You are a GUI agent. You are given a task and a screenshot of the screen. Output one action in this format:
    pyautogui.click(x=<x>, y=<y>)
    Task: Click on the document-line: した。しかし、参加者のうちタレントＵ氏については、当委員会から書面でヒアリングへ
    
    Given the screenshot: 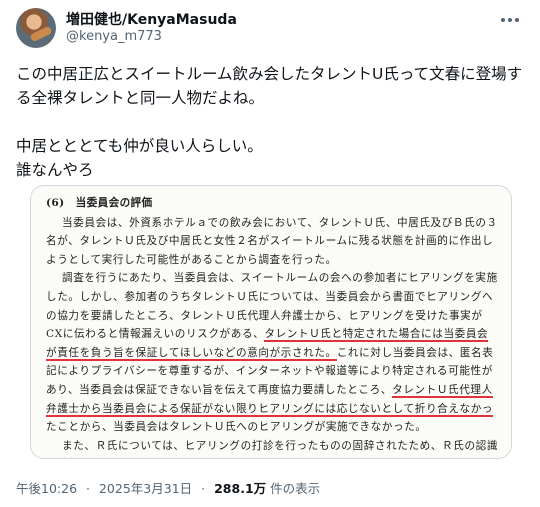 What is the action you would take?
    pyautogui.click(x=276, y=297)
    